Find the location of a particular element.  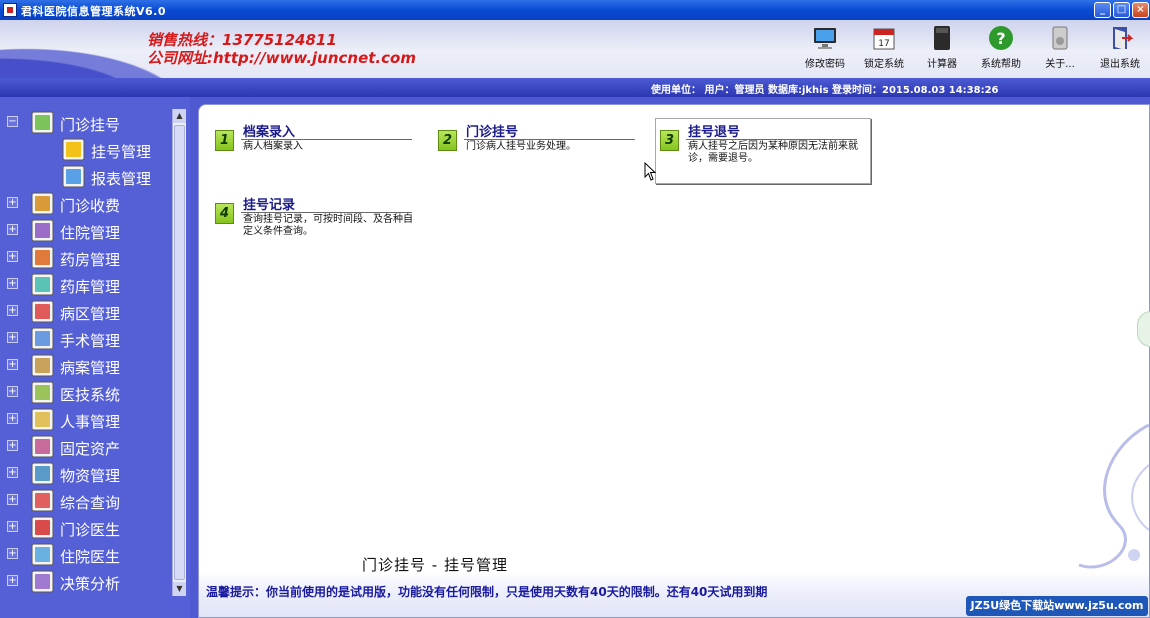

exit-button: 退出系统 is located at coordinates (1119, 47).